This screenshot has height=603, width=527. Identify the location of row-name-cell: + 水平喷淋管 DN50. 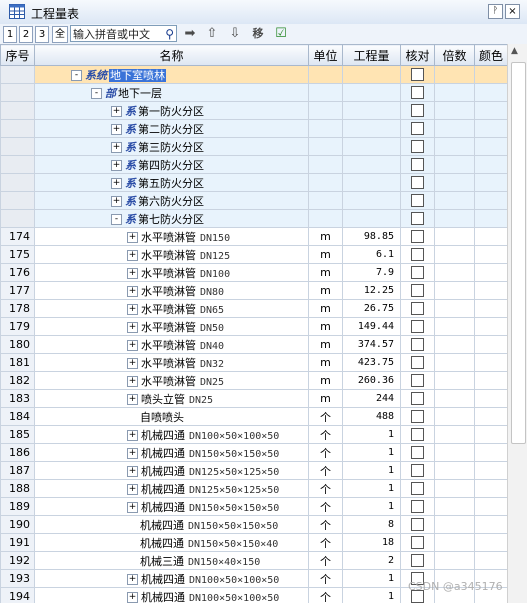
(171, 326).